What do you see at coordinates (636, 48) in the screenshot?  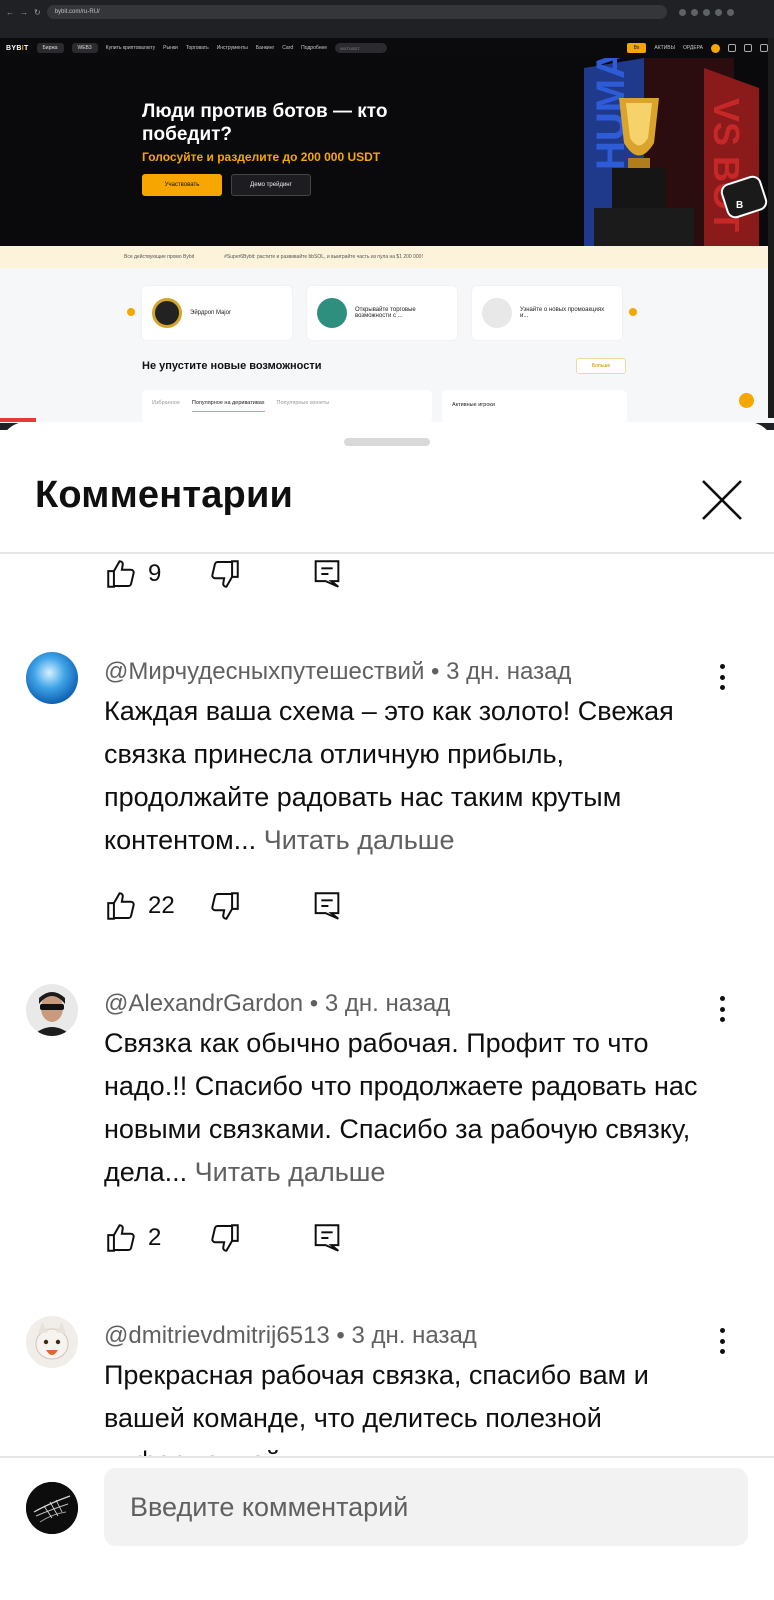 I see `signin-button: Вх` at bounding box center [636, 48].